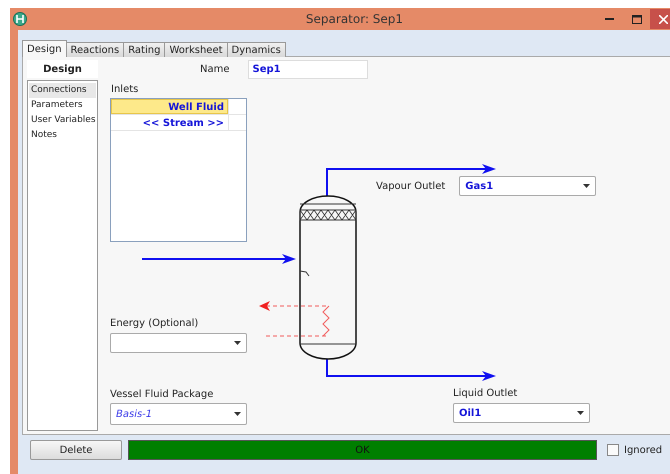  What do you see at coordinates (196, 49) in the screenshot?
I see `tab: Worksheet` at bounding box center [196, 49].